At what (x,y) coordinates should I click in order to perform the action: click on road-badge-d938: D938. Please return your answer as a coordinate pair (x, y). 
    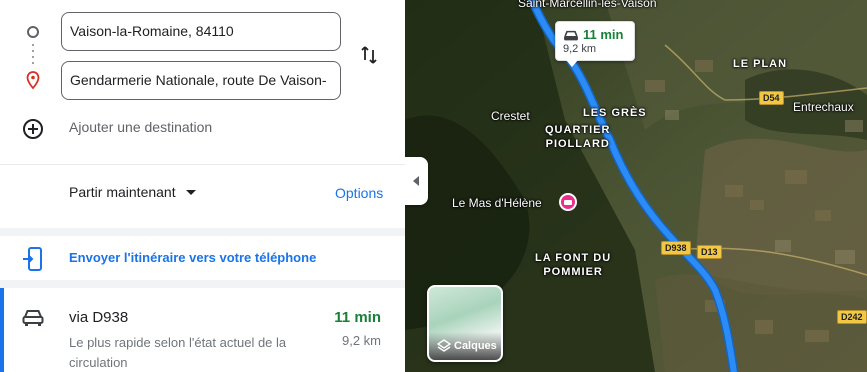
    Looking at the image, I should click on (676, 248).